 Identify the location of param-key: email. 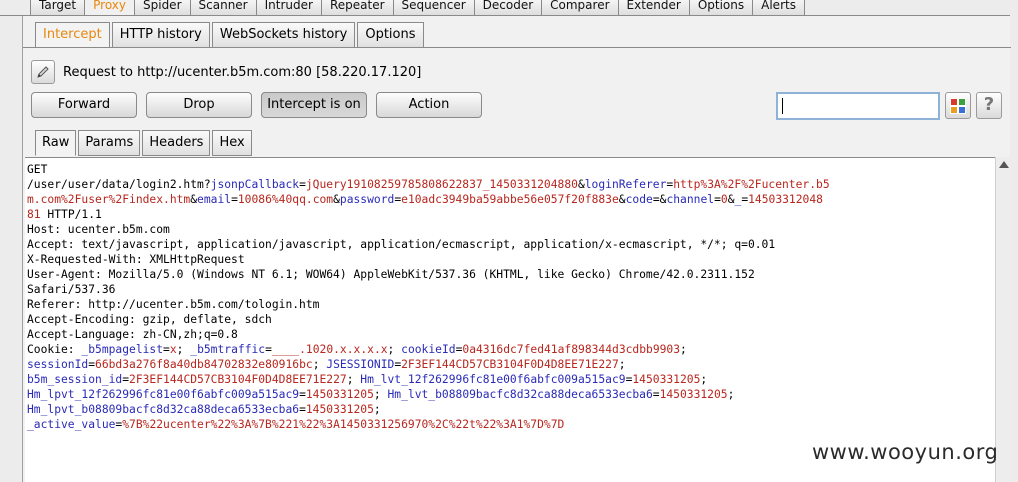
(214, 199).